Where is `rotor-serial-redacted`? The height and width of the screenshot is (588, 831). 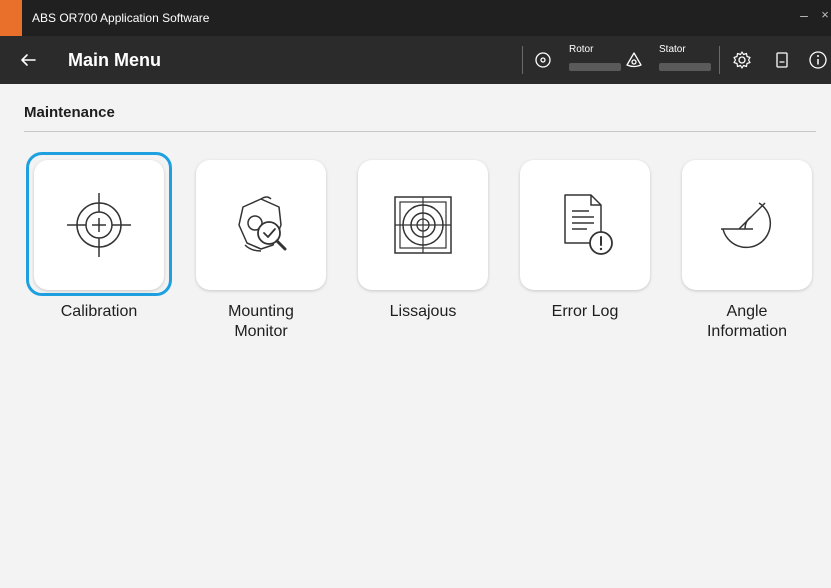 rotor-serial-redacted is located at coordinates (595, 67).